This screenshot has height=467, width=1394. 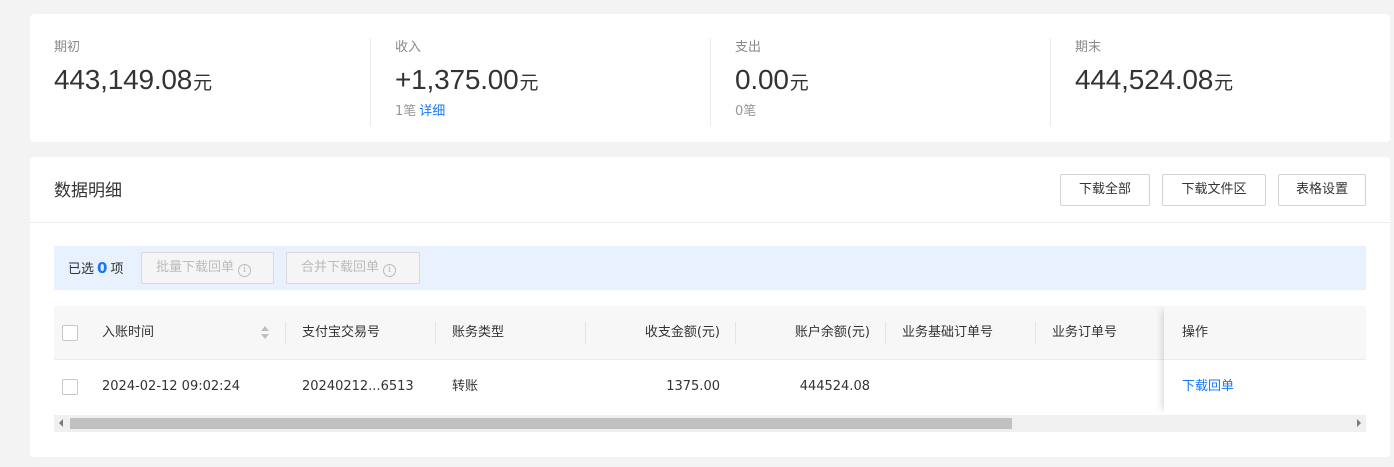 I want to click on stat-income-amount: +1,375.00, so click(x=457, y=79).